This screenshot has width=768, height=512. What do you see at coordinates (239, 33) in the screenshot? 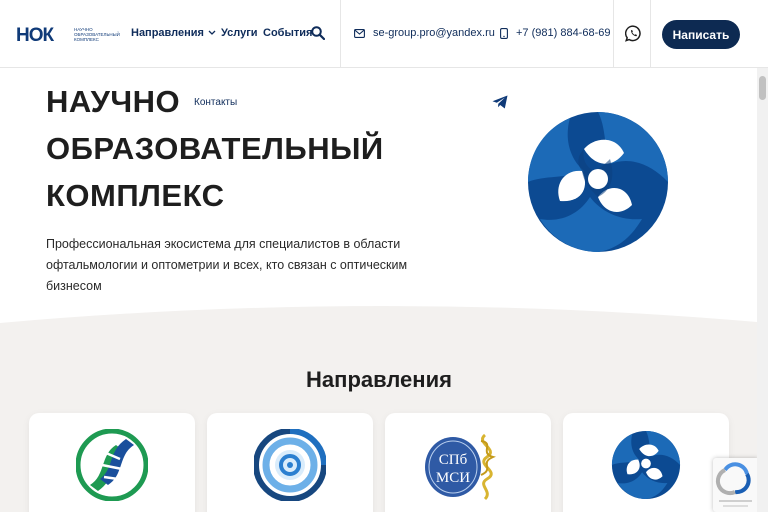
I see `nav-services: Услуги` at bounding box center [239, 33].